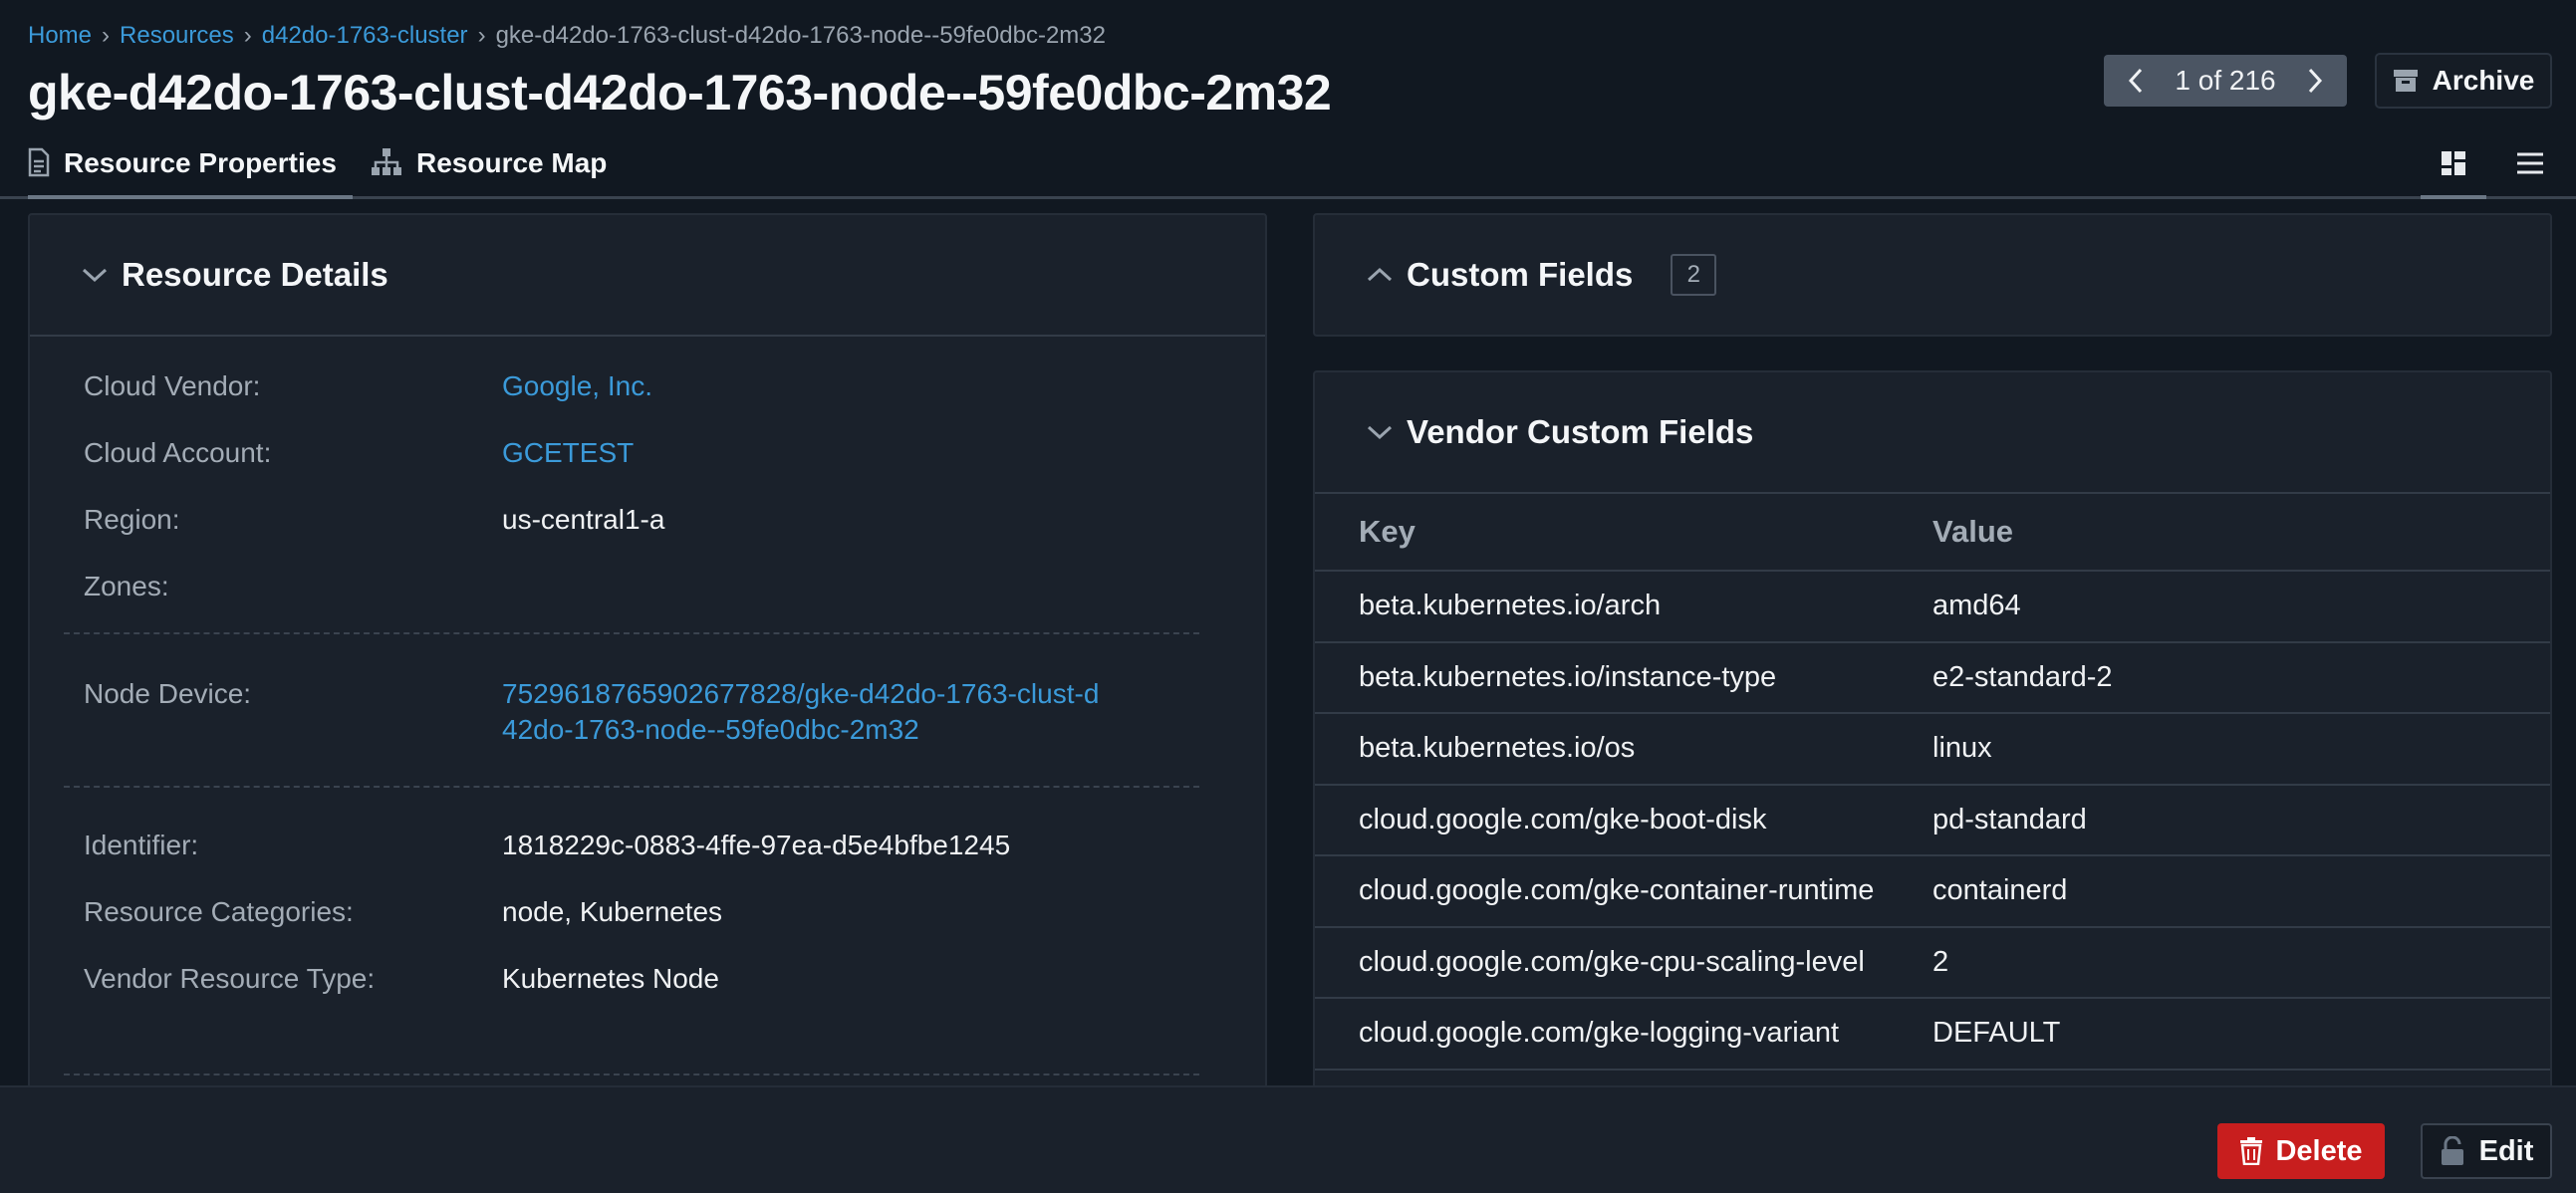  Describe the element at coordinates (2530, 163) in the screenshot. I see `list-view-icon` at that location.